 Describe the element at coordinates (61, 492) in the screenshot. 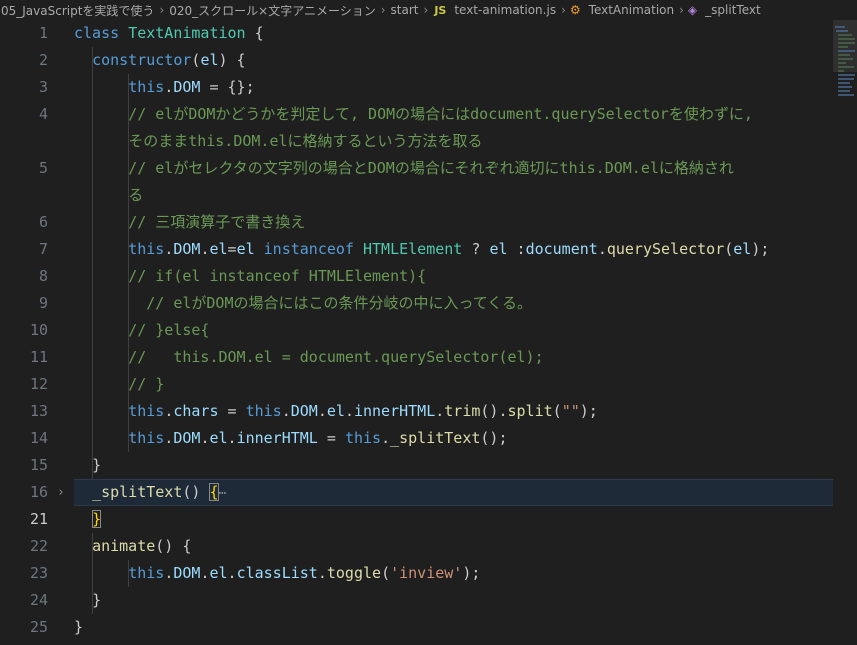

I see `fold-expand-chevron-icon: ›` at that location.